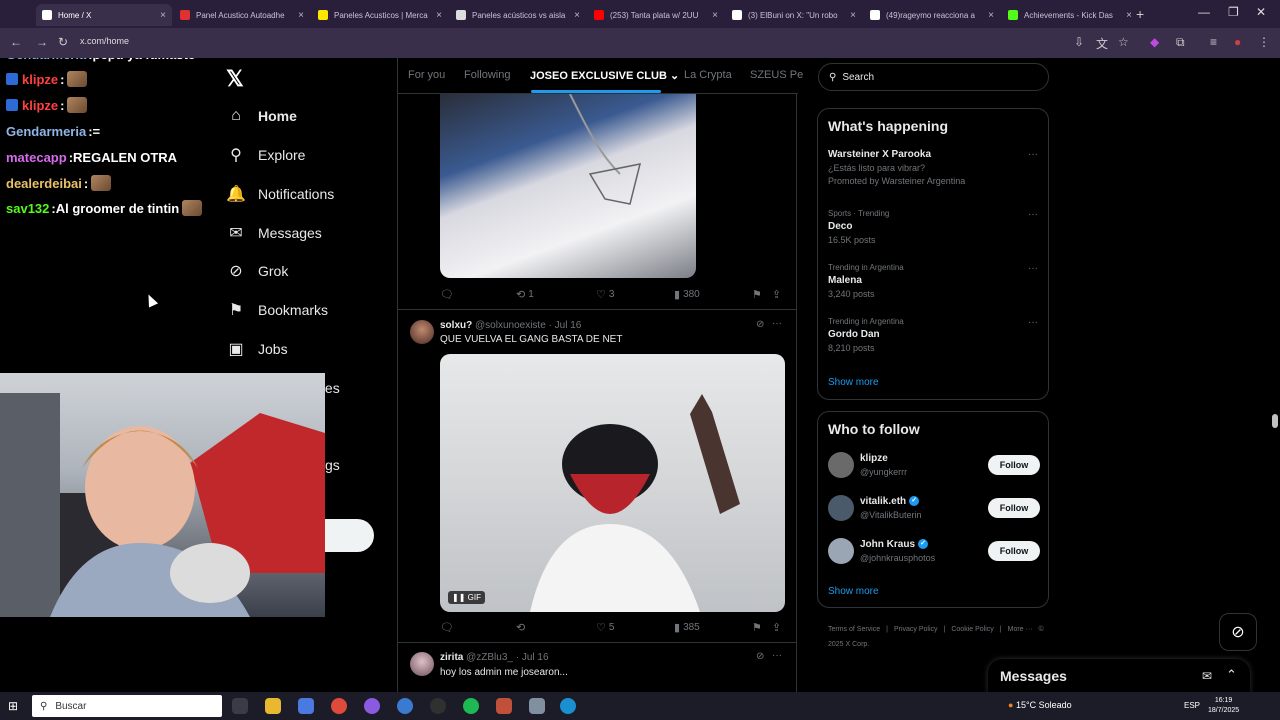  Describe the element at coordinates (257, 271) in the screenshot. I see `sidebar-item-grok: ⊘ Grok` at that location.